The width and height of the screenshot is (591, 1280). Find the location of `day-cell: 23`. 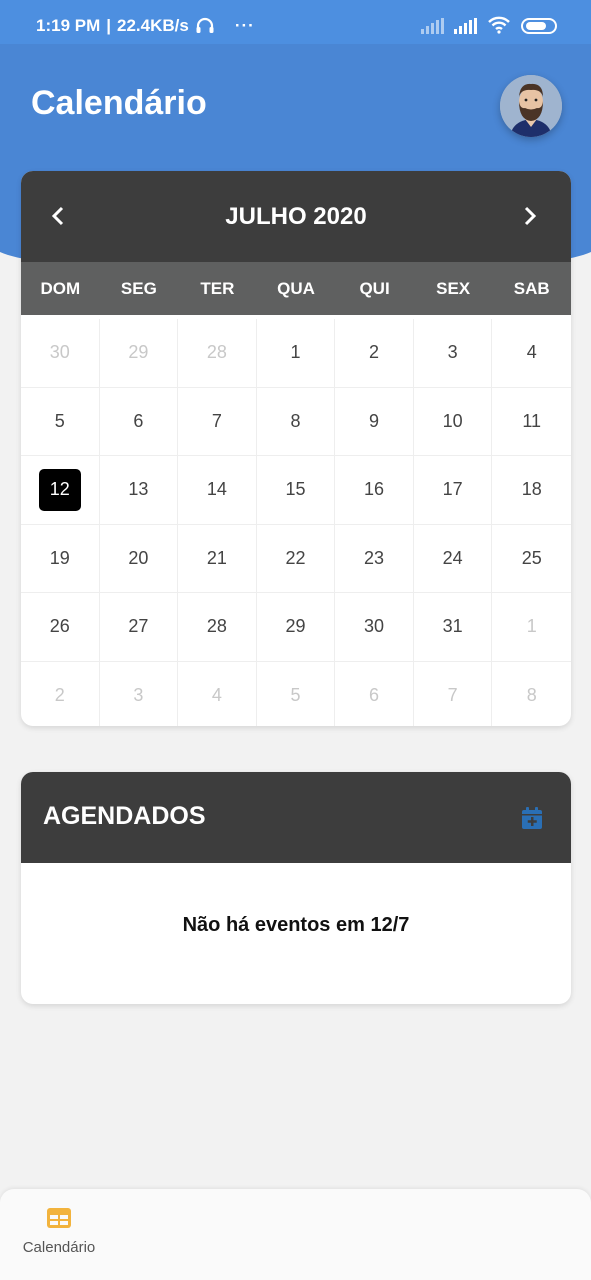

day-cell: 23 is located at coordinates (374, 558).